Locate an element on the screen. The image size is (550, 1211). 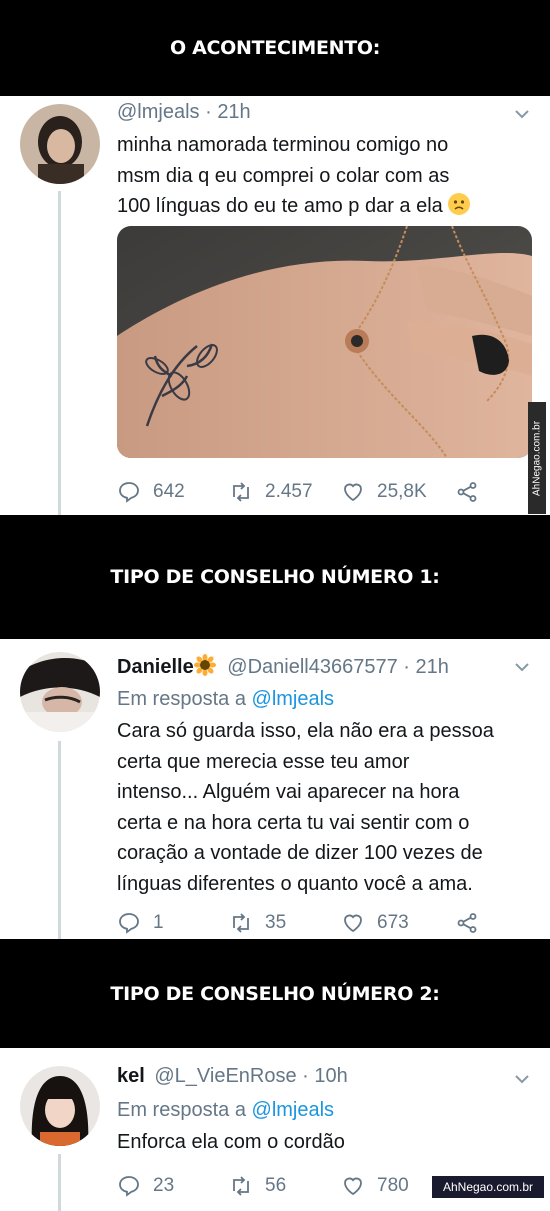
tweet-handle: @Daniell43667577 · 21h is located at coordinates (338, 667).